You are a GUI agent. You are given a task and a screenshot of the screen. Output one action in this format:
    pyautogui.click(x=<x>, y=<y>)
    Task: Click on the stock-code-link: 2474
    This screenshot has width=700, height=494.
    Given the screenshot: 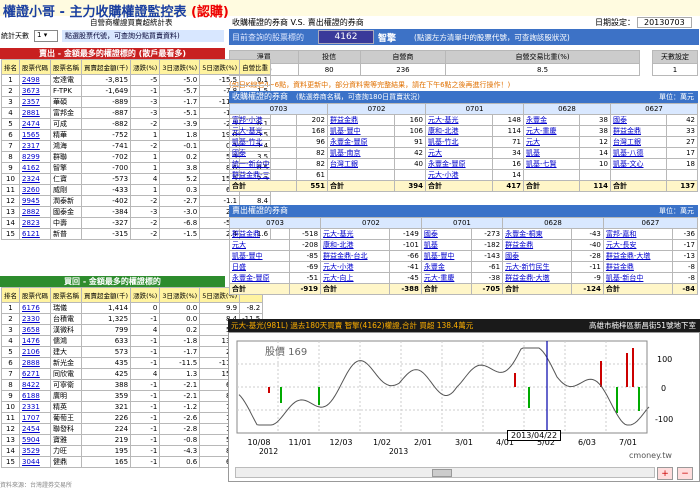 What is the action you would take?
    pyautogui.click(x=35, y=123)
    